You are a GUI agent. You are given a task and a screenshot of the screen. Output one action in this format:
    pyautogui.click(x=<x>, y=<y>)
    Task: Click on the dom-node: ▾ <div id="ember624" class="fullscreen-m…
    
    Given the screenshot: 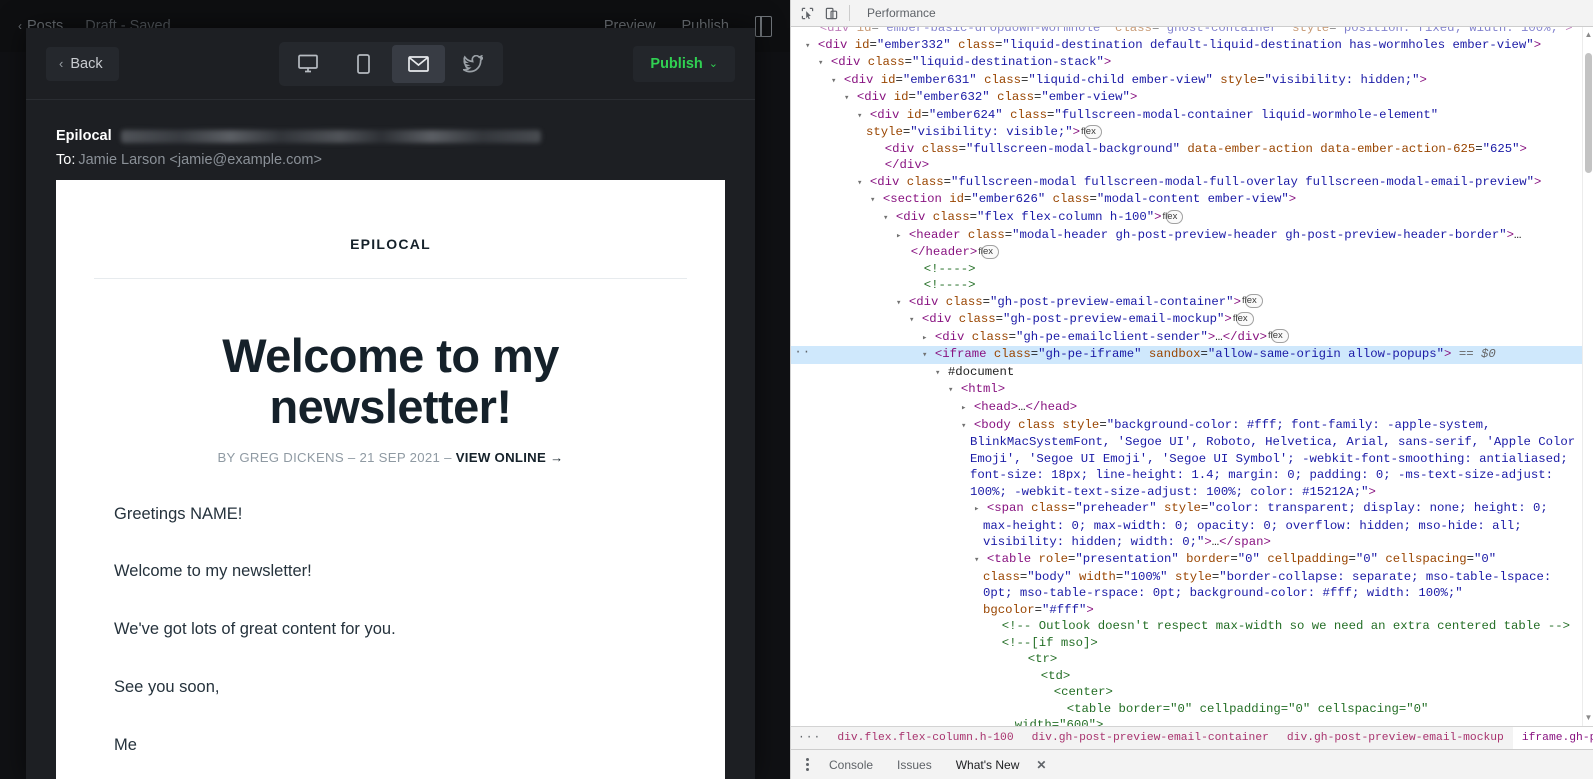 What is the action you would take?
    pyautogui.click(x=1186, y=124)
    